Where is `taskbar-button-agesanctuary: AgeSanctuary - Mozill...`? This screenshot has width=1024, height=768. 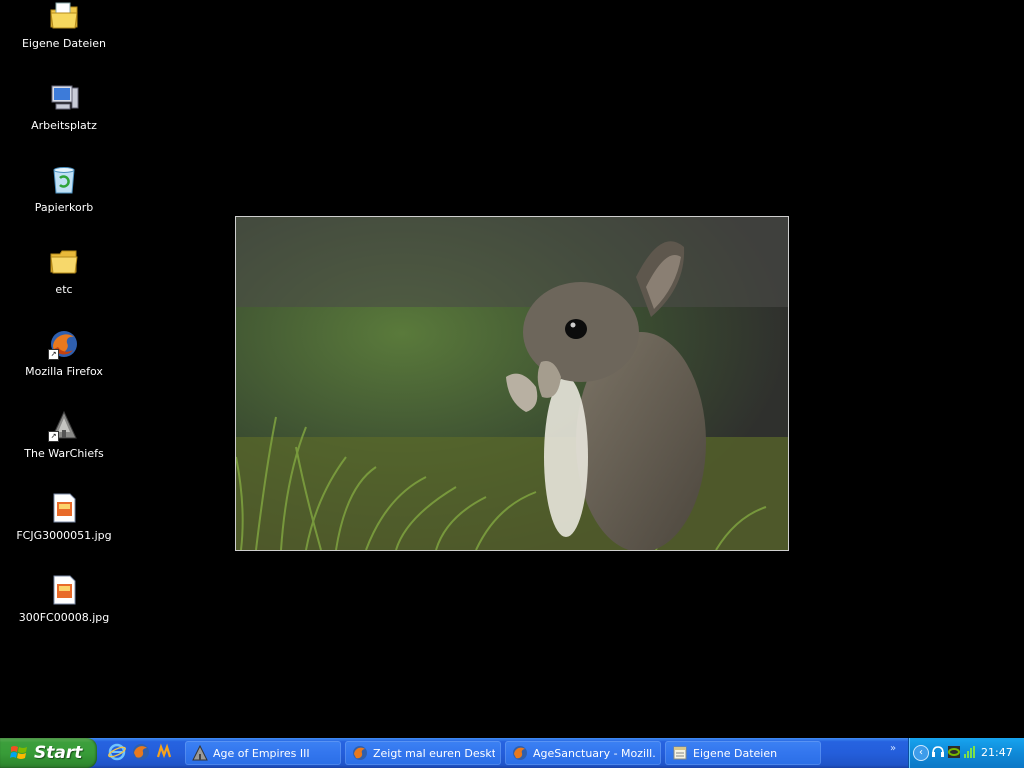
taskbar-button-agesanctuary: AgeSanctuary - Mozill... is located at coordinates (583, 753).